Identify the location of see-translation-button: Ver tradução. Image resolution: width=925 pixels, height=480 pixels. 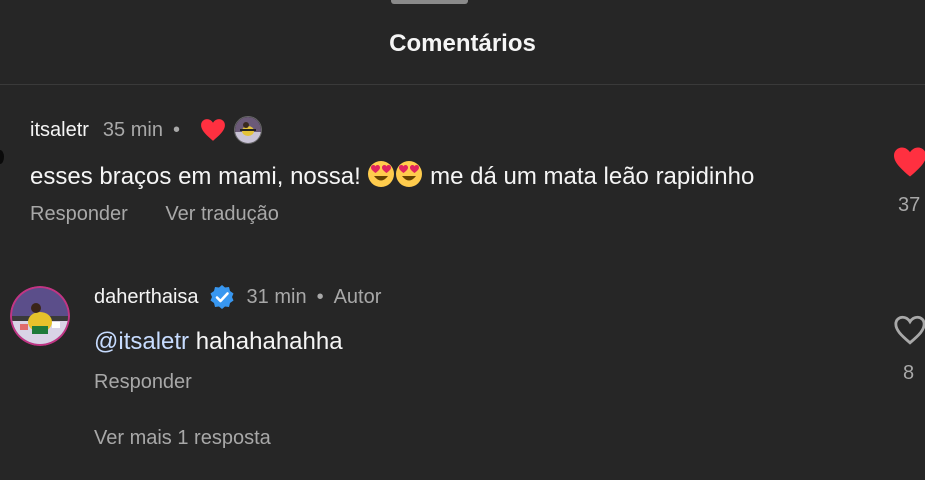
(221, 214).